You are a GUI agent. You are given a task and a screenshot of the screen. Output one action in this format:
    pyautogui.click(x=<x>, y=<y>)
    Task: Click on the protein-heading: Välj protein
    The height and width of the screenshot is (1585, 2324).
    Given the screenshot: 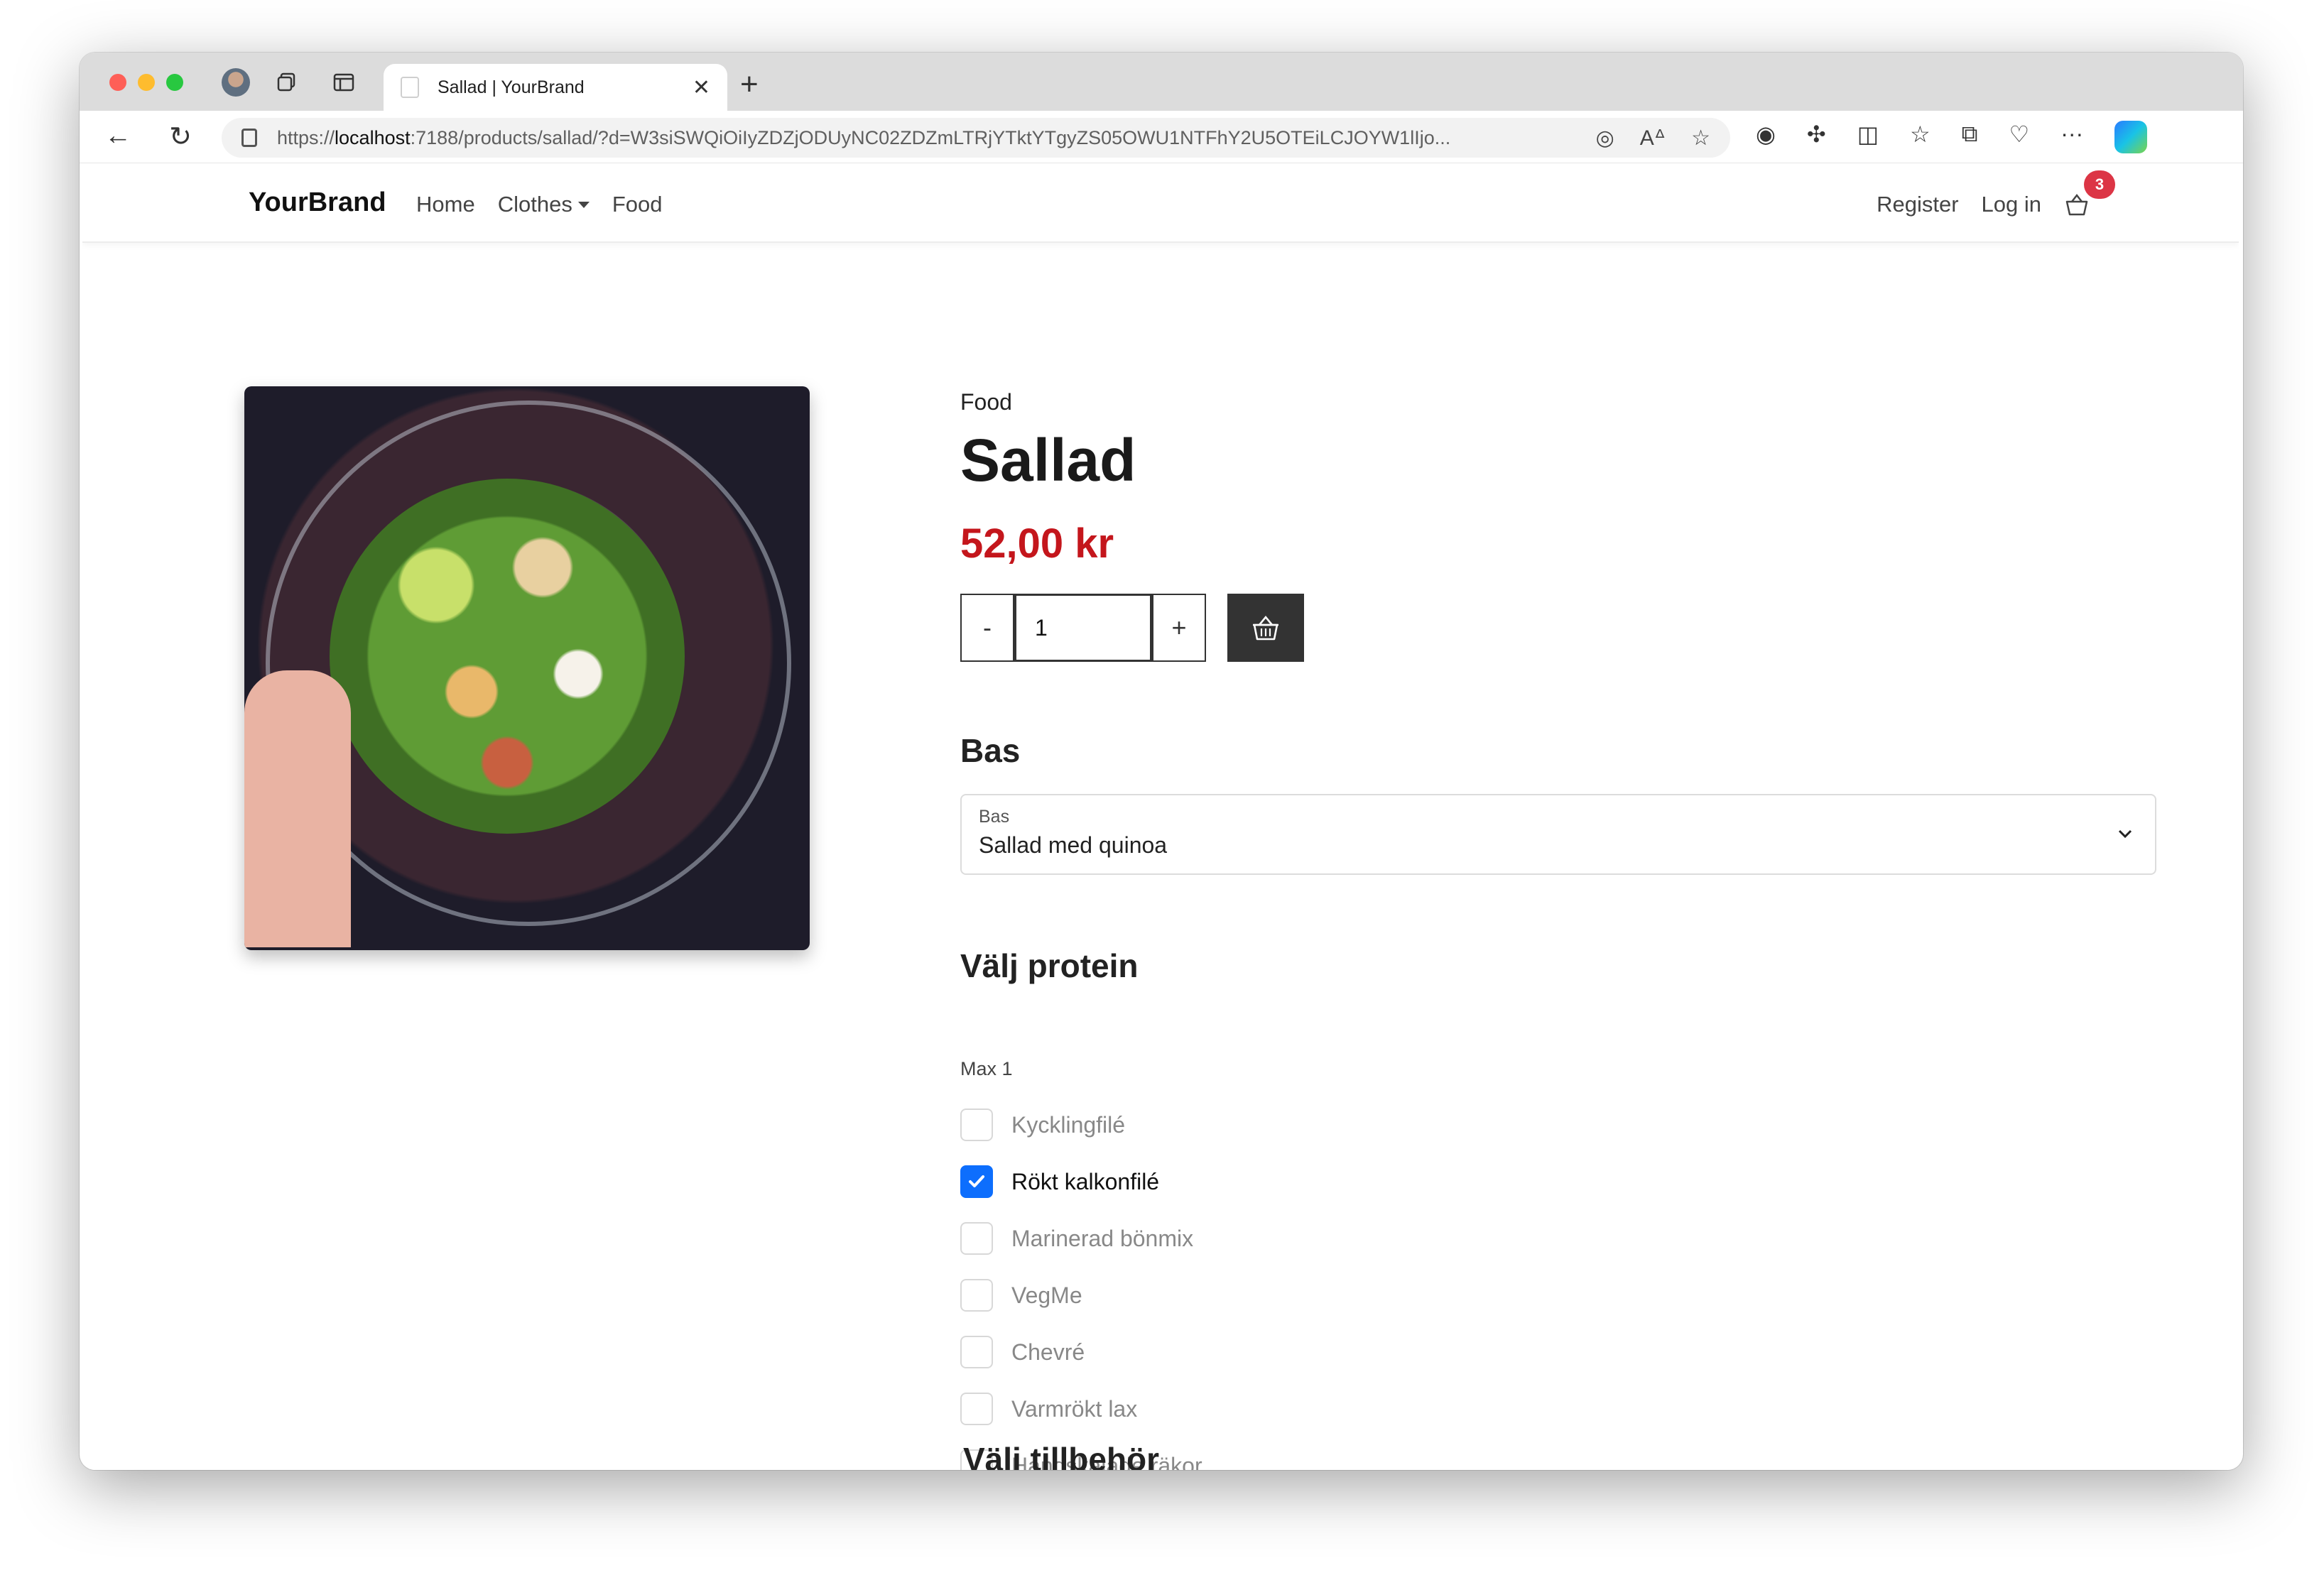 What is the action you would take?
    pyautogui.click(x=1049, y=965)
    